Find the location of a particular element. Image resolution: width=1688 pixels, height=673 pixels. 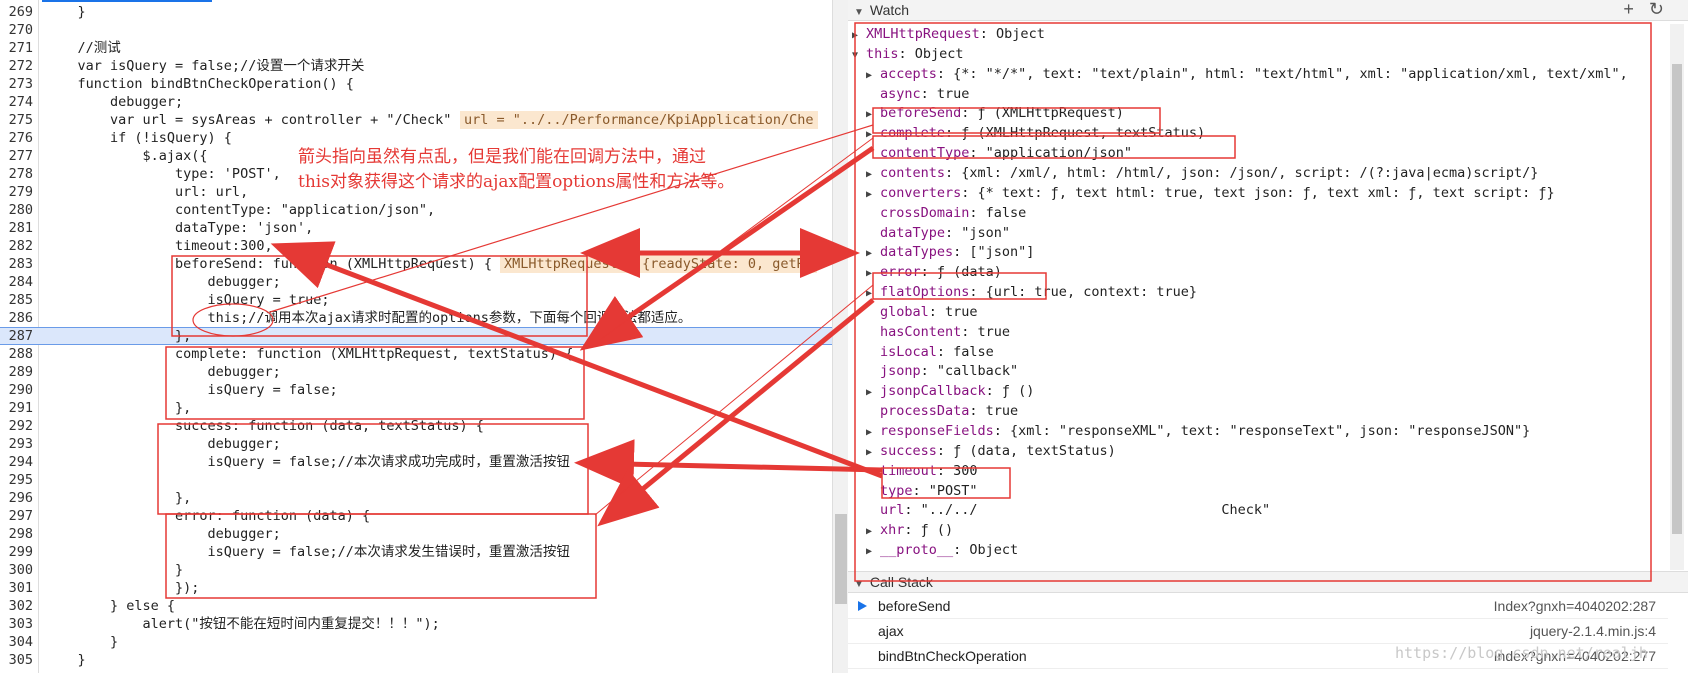

watch-key: beforeSend is located at coordinates (921, 113).